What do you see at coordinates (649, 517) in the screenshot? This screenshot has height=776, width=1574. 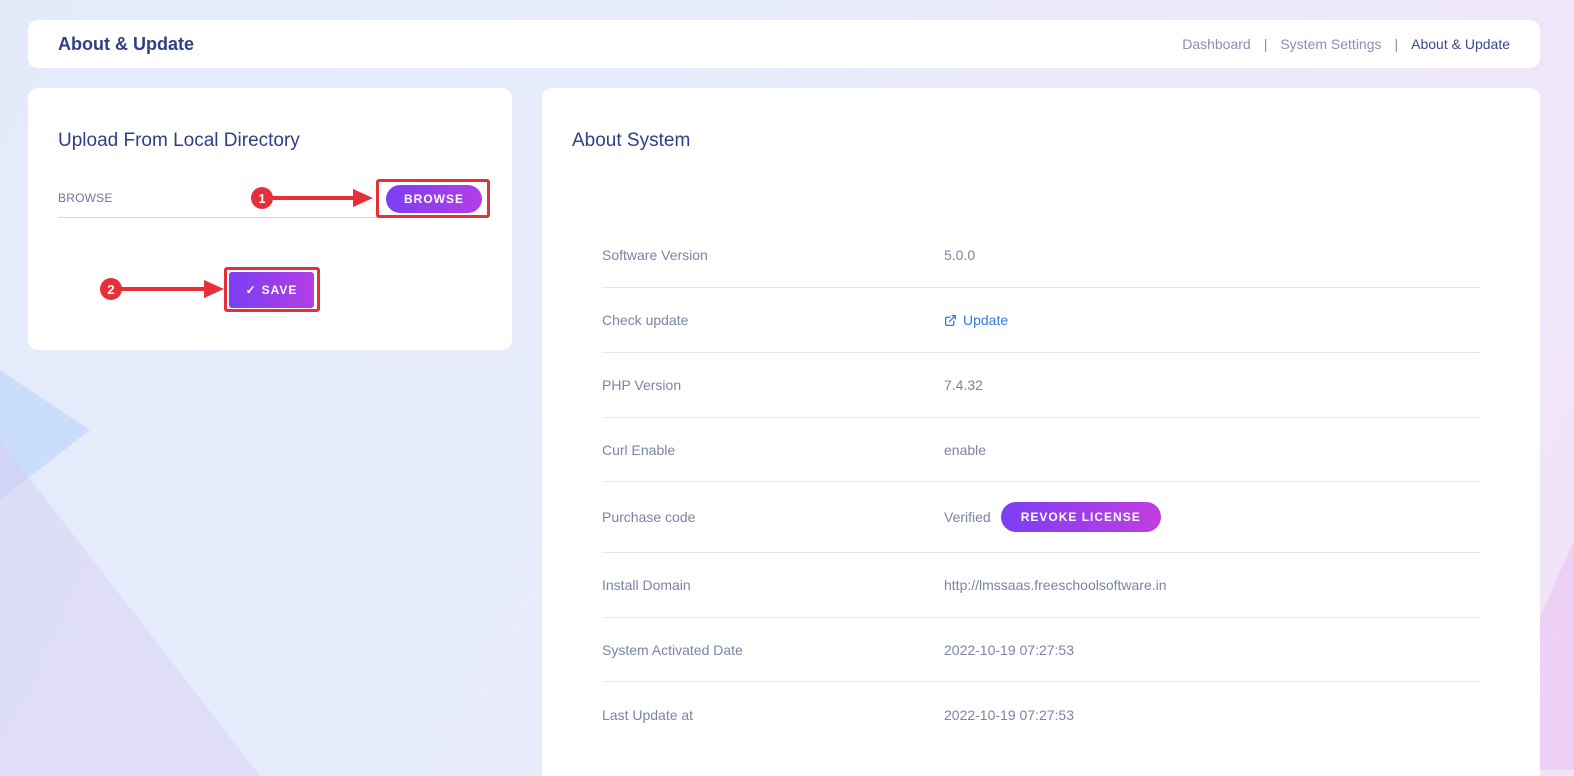 I see `row-label: Purchase code` at bounding box center [649, 517].